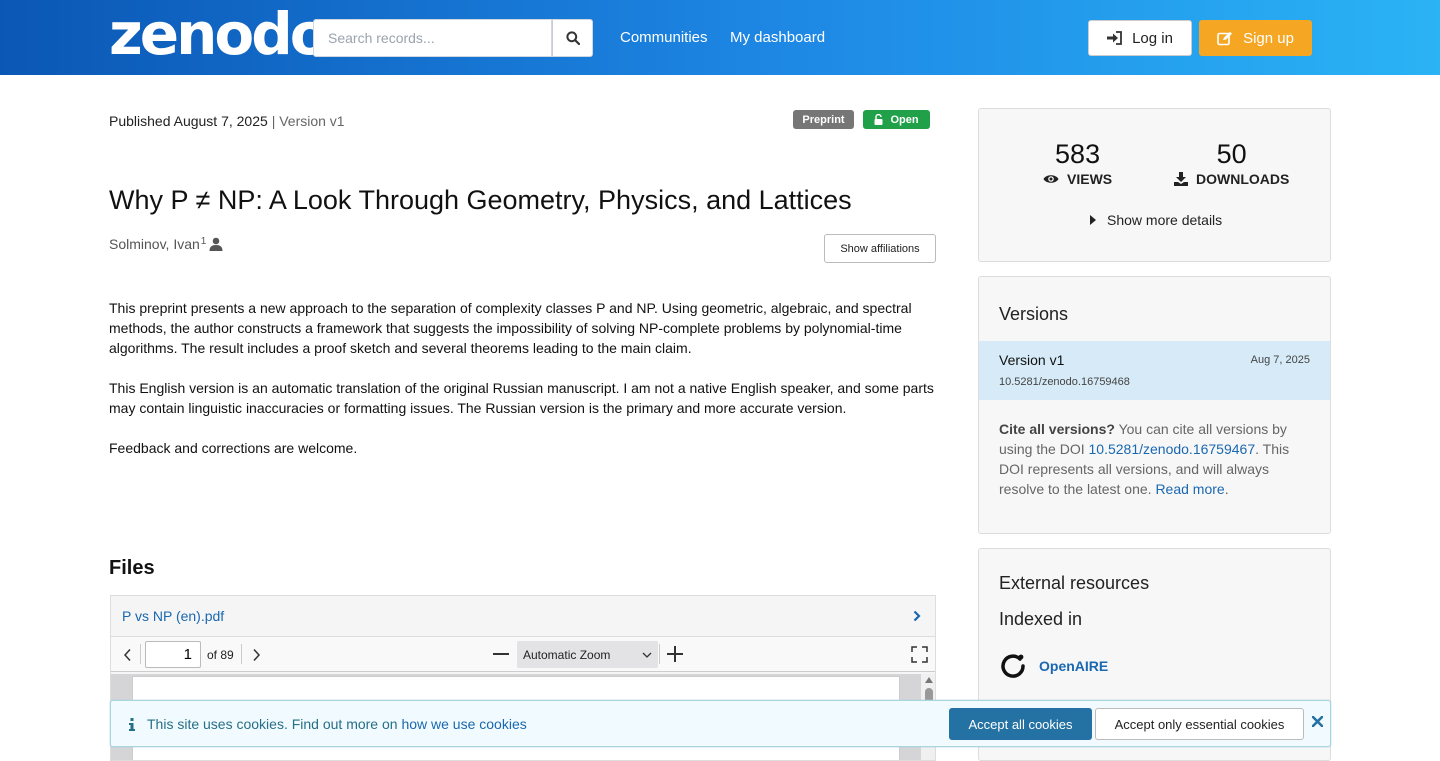 This screenshot has width=1440, height=761. I want to click on chevron-down-icon, so click(647, 655).